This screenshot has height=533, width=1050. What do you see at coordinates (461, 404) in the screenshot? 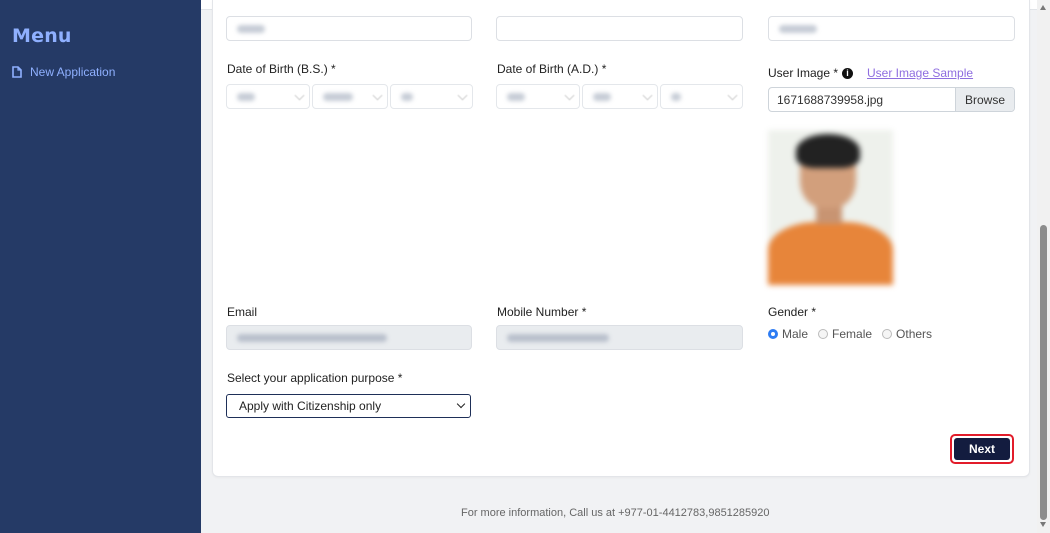
I see `chevron-down-icon` at bounding box center [461, 404].